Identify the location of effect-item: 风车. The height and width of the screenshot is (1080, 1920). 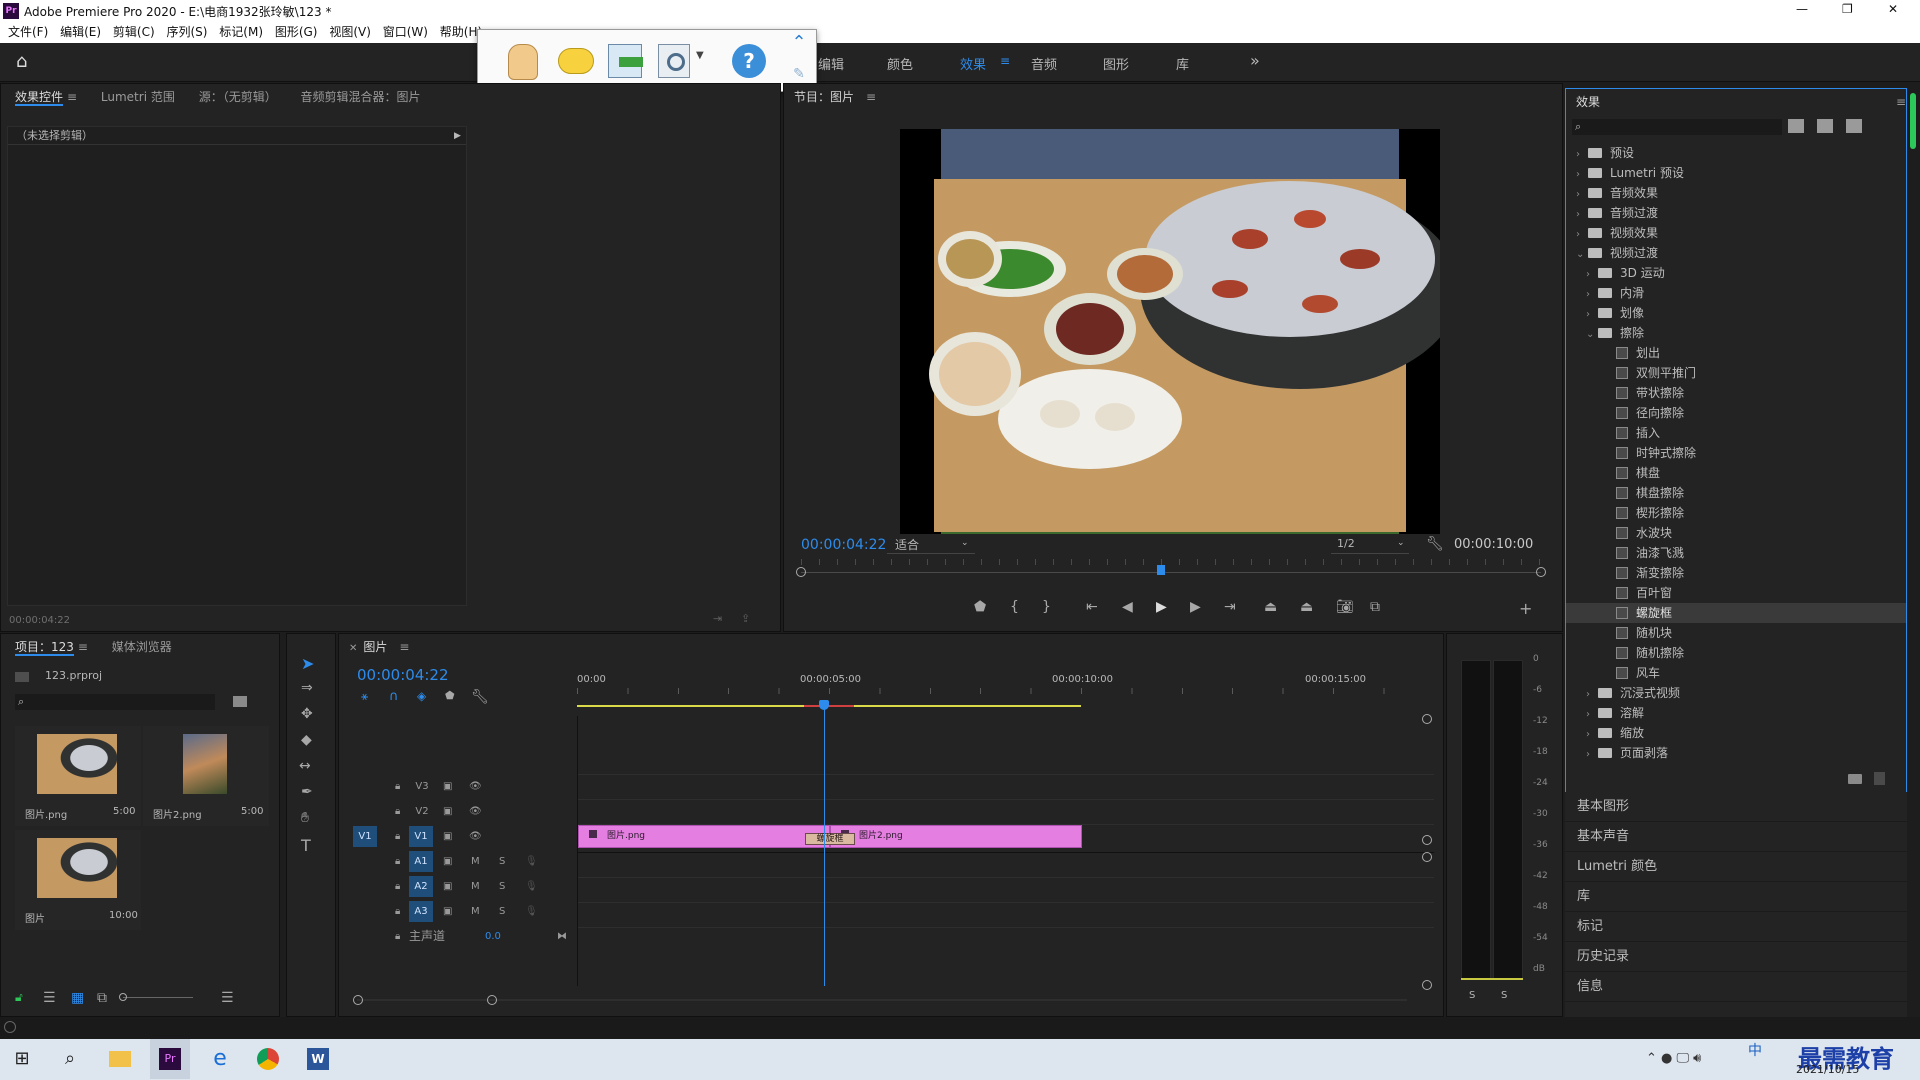
(1736, 673).